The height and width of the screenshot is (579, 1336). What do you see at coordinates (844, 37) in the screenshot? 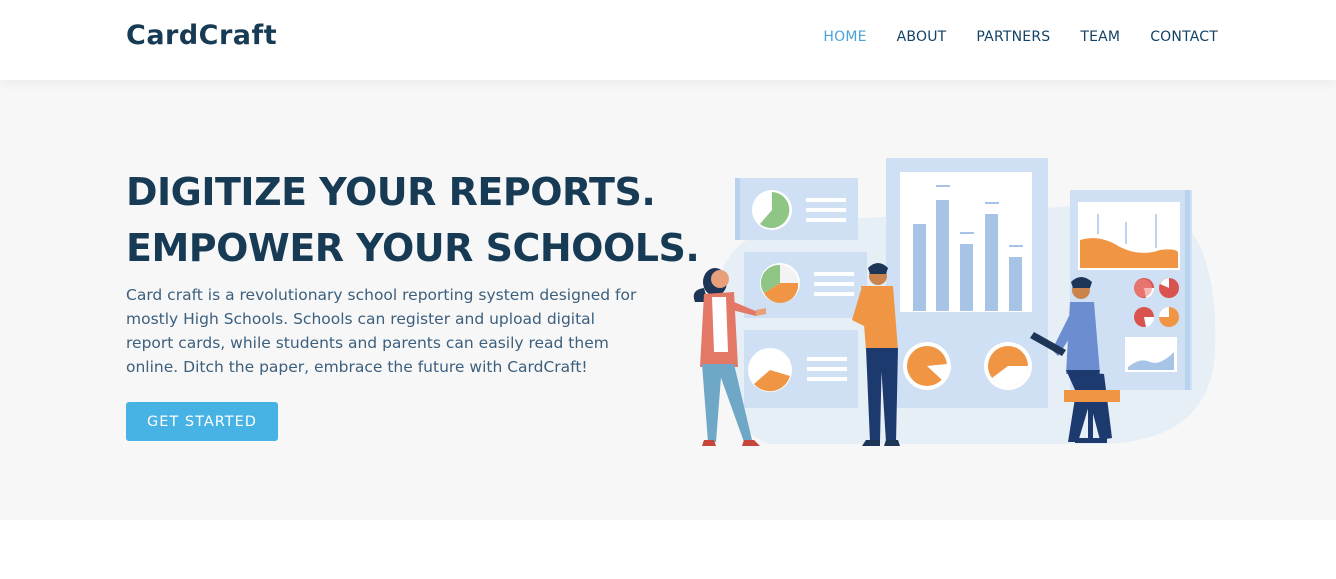
I see `nav-home: HOME` at bounding box center [844, 37].